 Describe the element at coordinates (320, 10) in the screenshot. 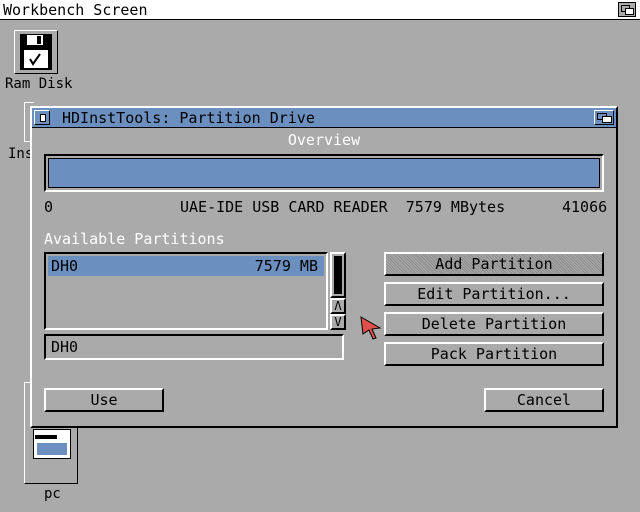

I see `workbench-title-bar: Workbench Screen` at that location.